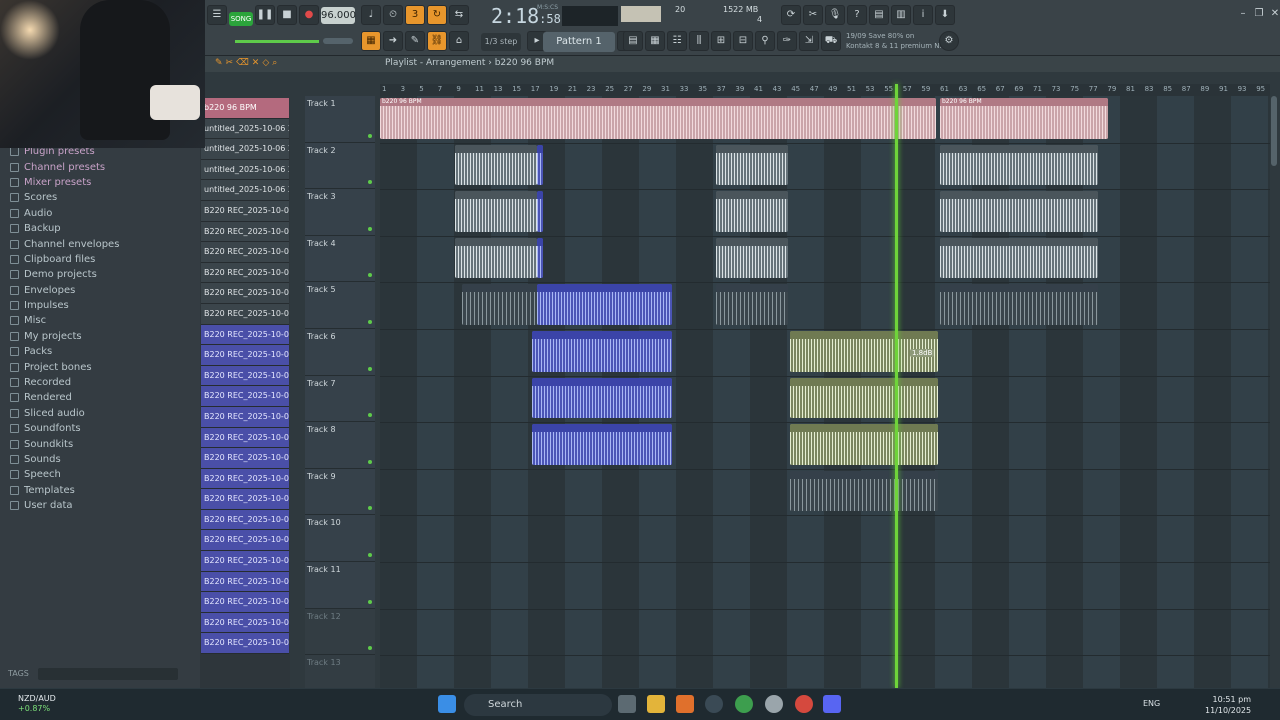 The image size is (1280, 720). What do you see at coordinates (945, 15) in the screenshot?
I see `download-icon: ⬇` at bounding box center [945, 15].